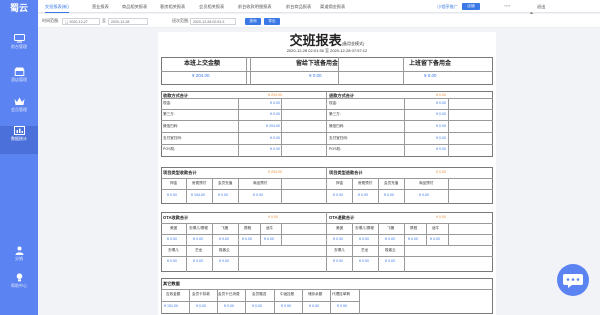 The width and height of the screenshot is (600, 315). I want to click on sidebar-item-help: 帮助中心, so click(19, 287).